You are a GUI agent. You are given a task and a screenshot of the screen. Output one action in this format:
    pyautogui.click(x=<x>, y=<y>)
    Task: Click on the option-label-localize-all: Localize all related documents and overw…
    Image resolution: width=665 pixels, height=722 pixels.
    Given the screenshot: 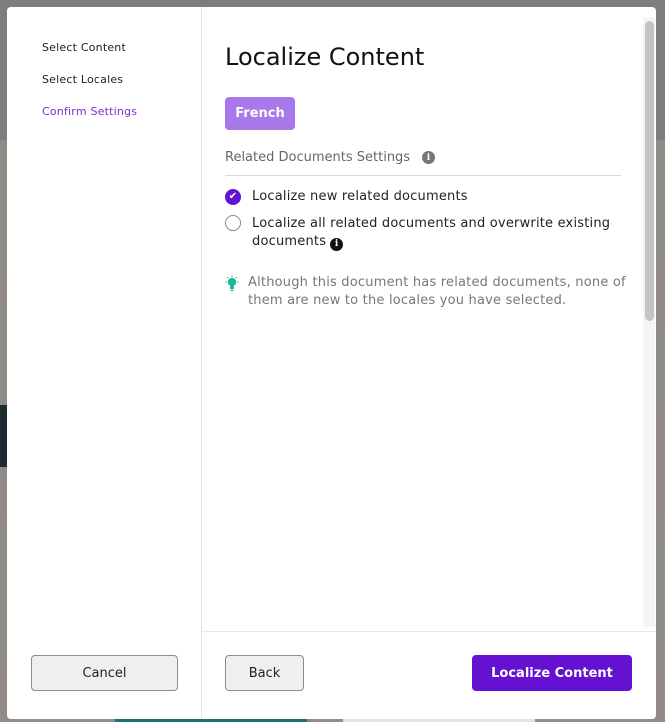 What is the action you would take?
    pyautogui.click(x=437, y=233)
    